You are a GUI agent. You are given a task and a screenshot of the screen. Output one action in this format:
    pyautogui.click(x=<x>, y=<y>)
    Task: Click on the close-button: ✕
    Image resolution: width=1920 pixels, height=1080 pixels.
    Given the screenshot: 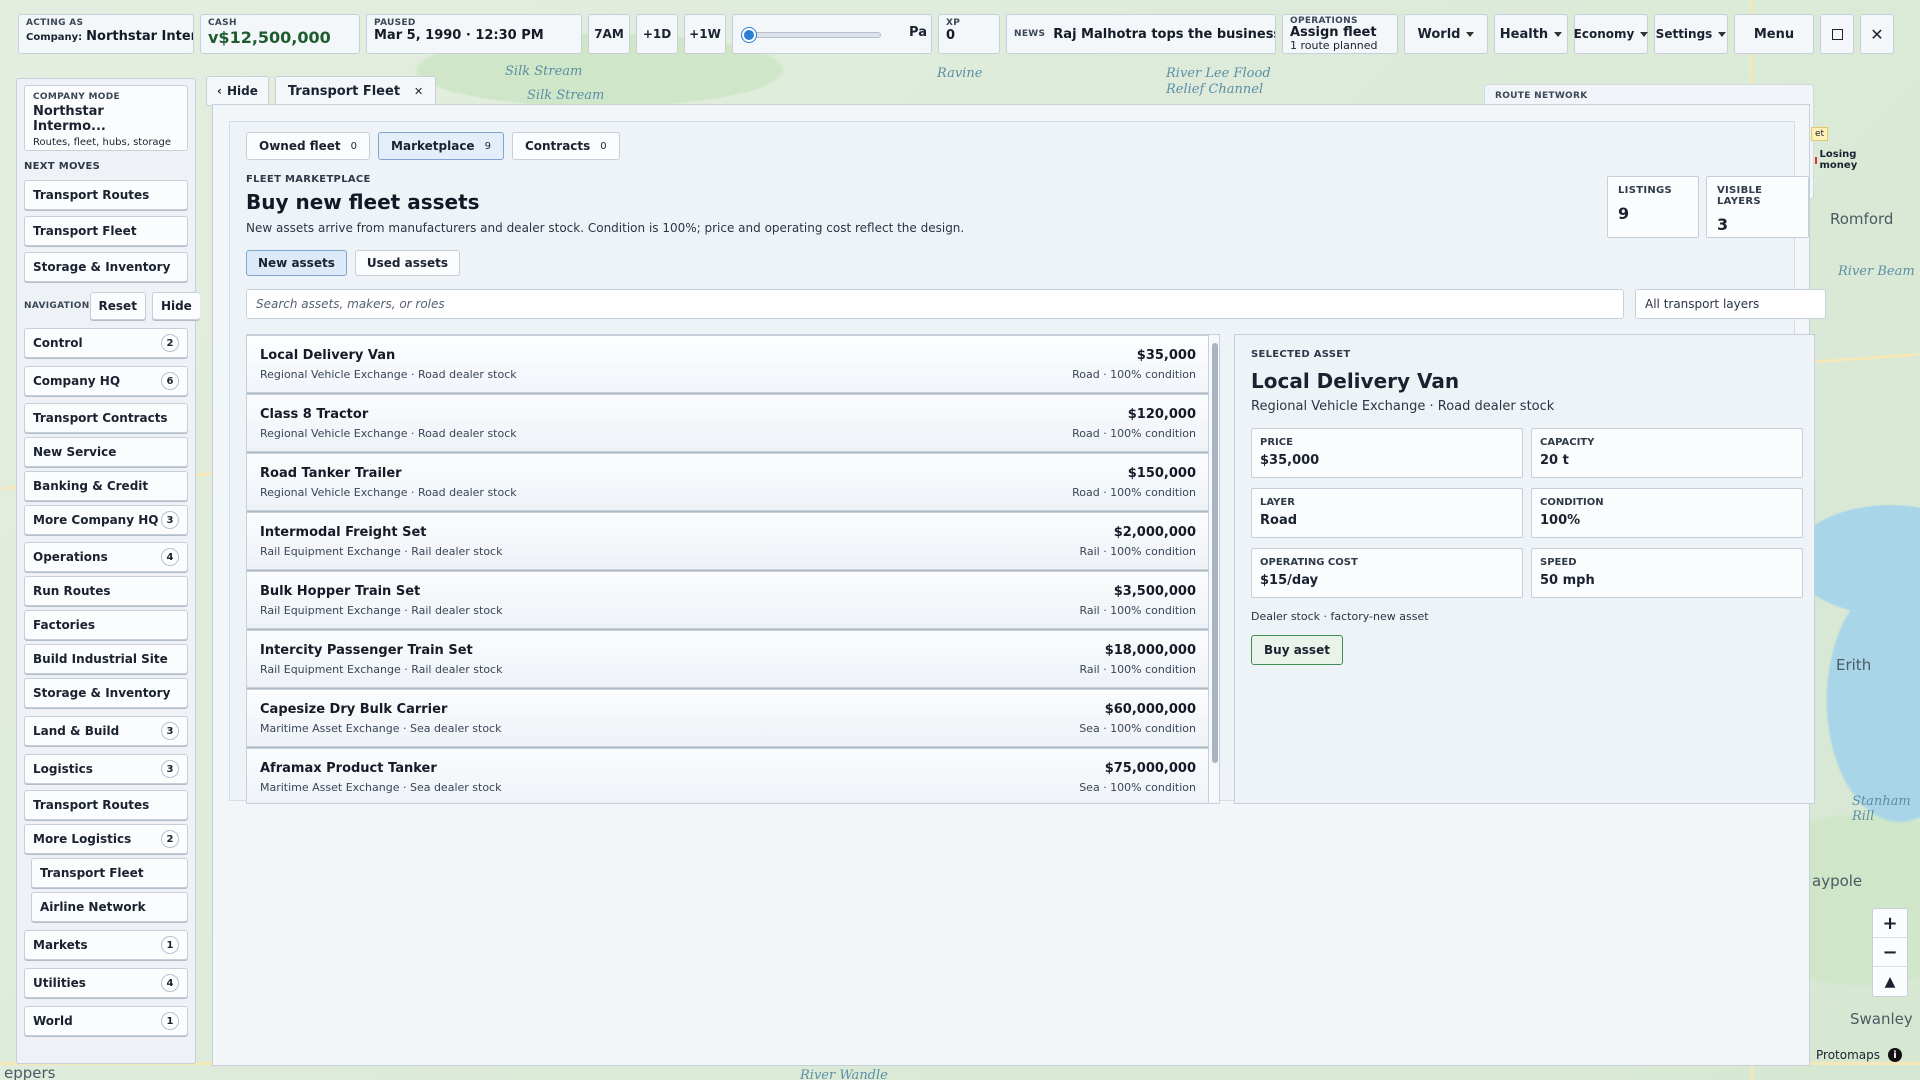 What is the action you would take?
    pyautogui.click(x=1877, y=34)
    